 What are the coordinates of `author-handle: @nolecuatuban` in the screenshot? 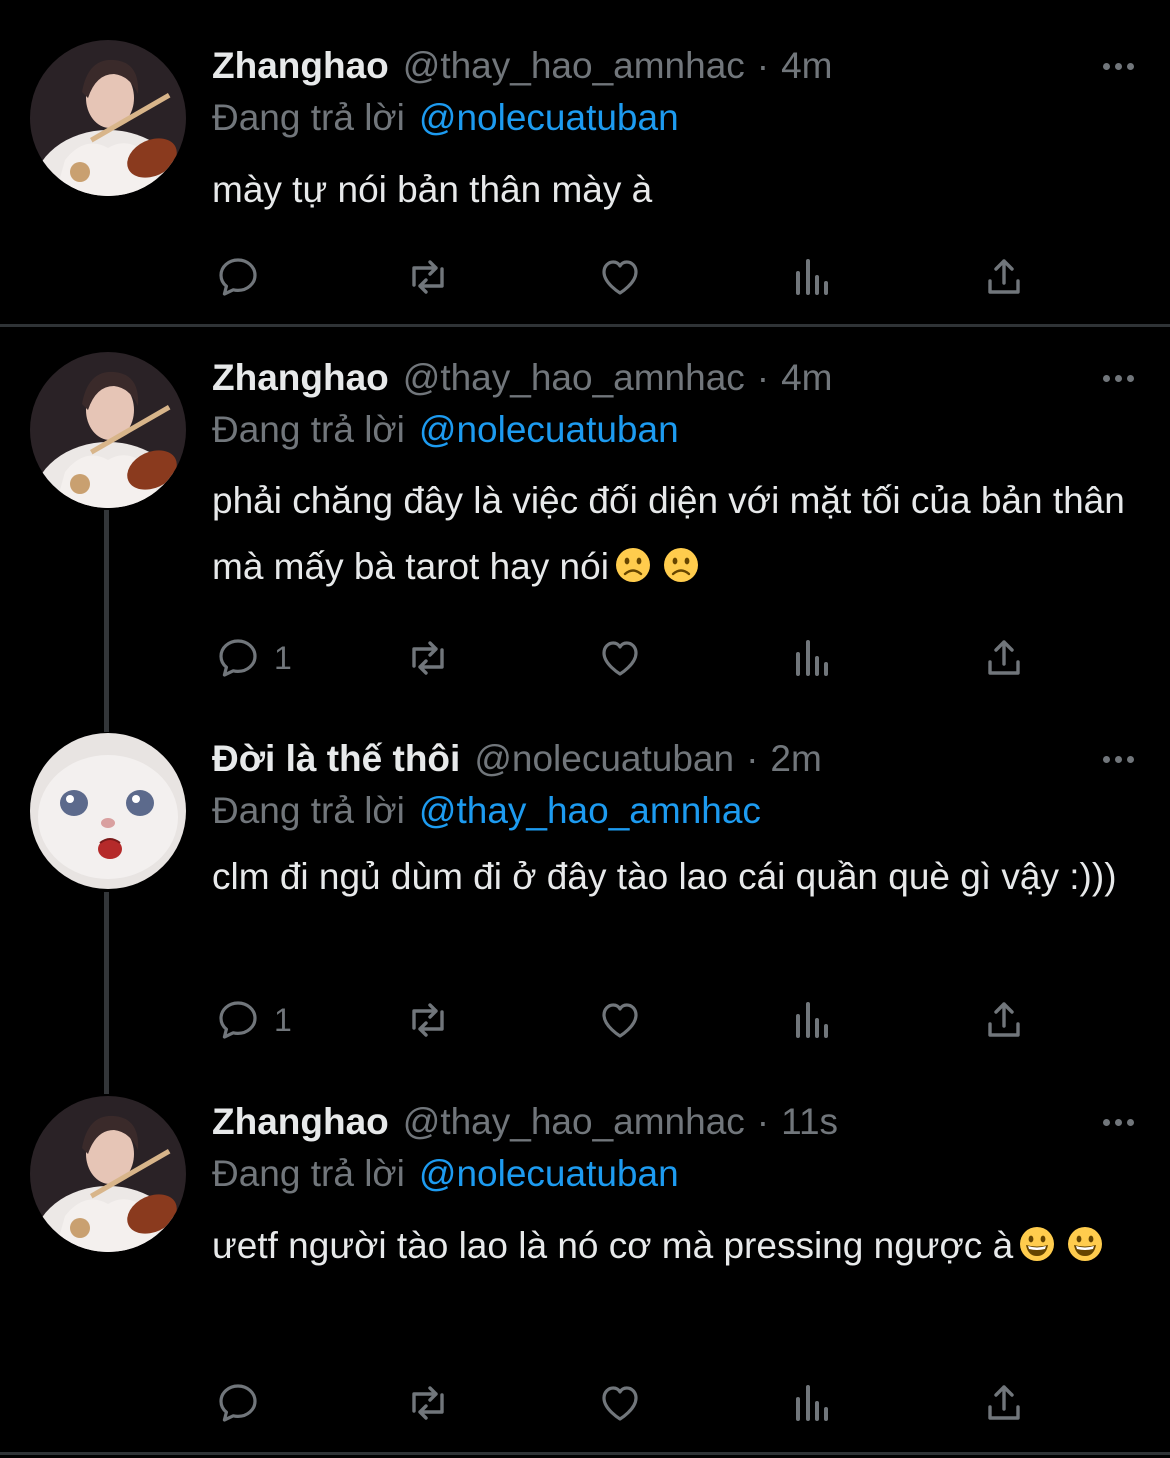 It's located at (604, 759).